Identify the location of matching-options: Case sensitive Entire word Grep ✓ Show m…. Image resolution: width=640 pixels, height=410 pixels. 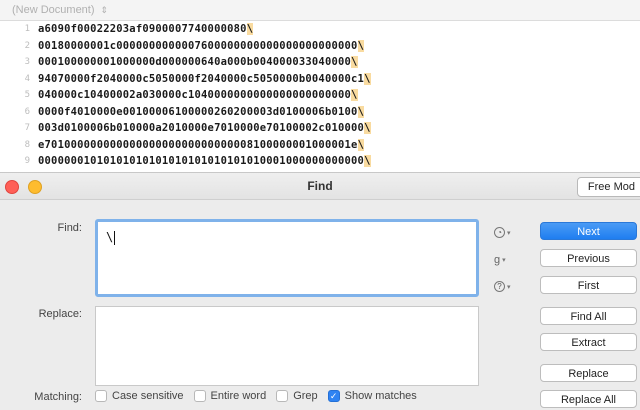
(256, 396).